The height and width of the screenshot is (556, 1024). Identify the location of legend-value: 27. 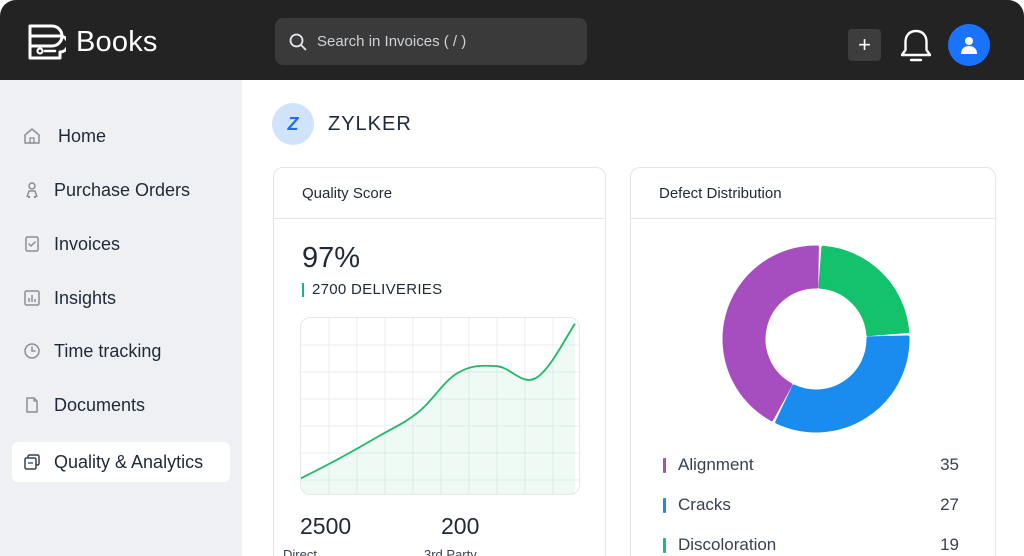
(949, 504).